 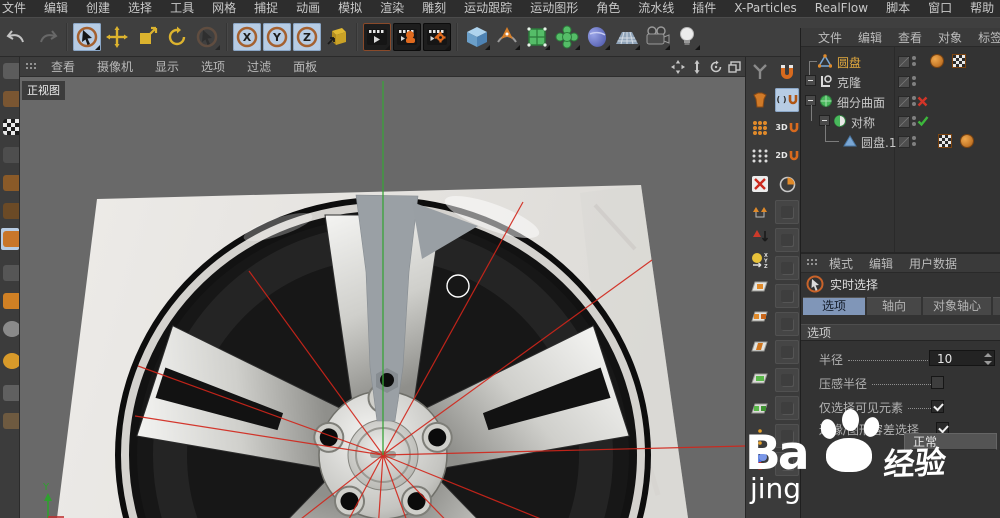 What do you see at coordinates (63, 67) in the screenshot?
I see `viewport-menu-view: 查看` at bounding box center [63, 67].